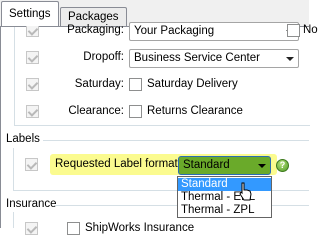 Image resolution: width=320 pixels, height=240 pixels. I want to click on label-format-dropdown-list: Standard Thermal - EPL Thermal - ZPL, so click(224, 197).